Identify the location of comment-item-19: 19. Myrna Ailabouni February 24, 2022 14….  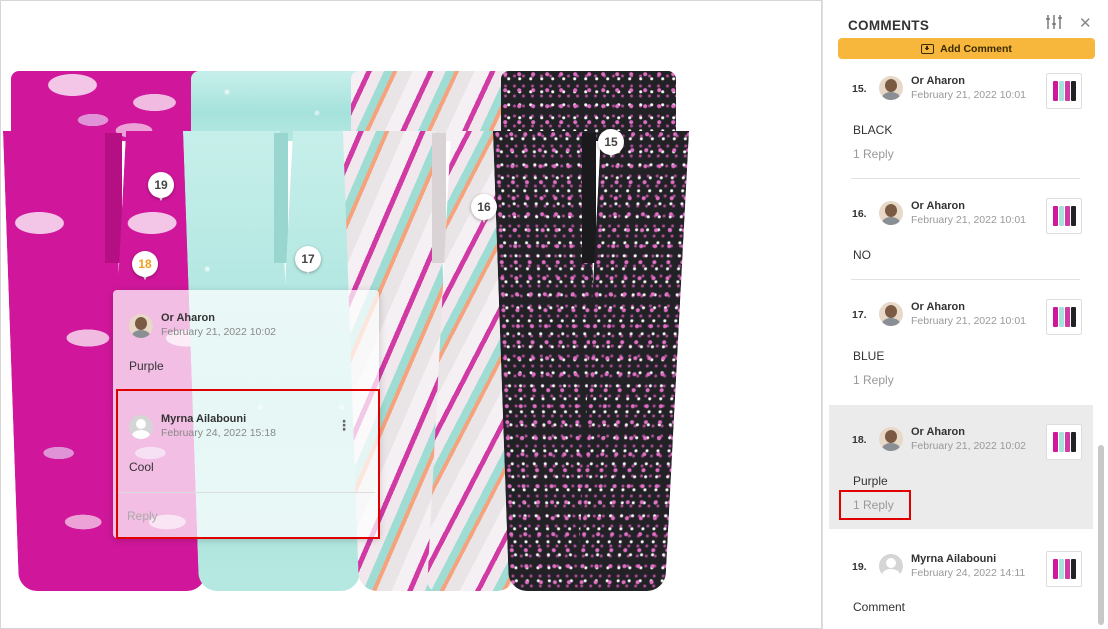
(961, 586).